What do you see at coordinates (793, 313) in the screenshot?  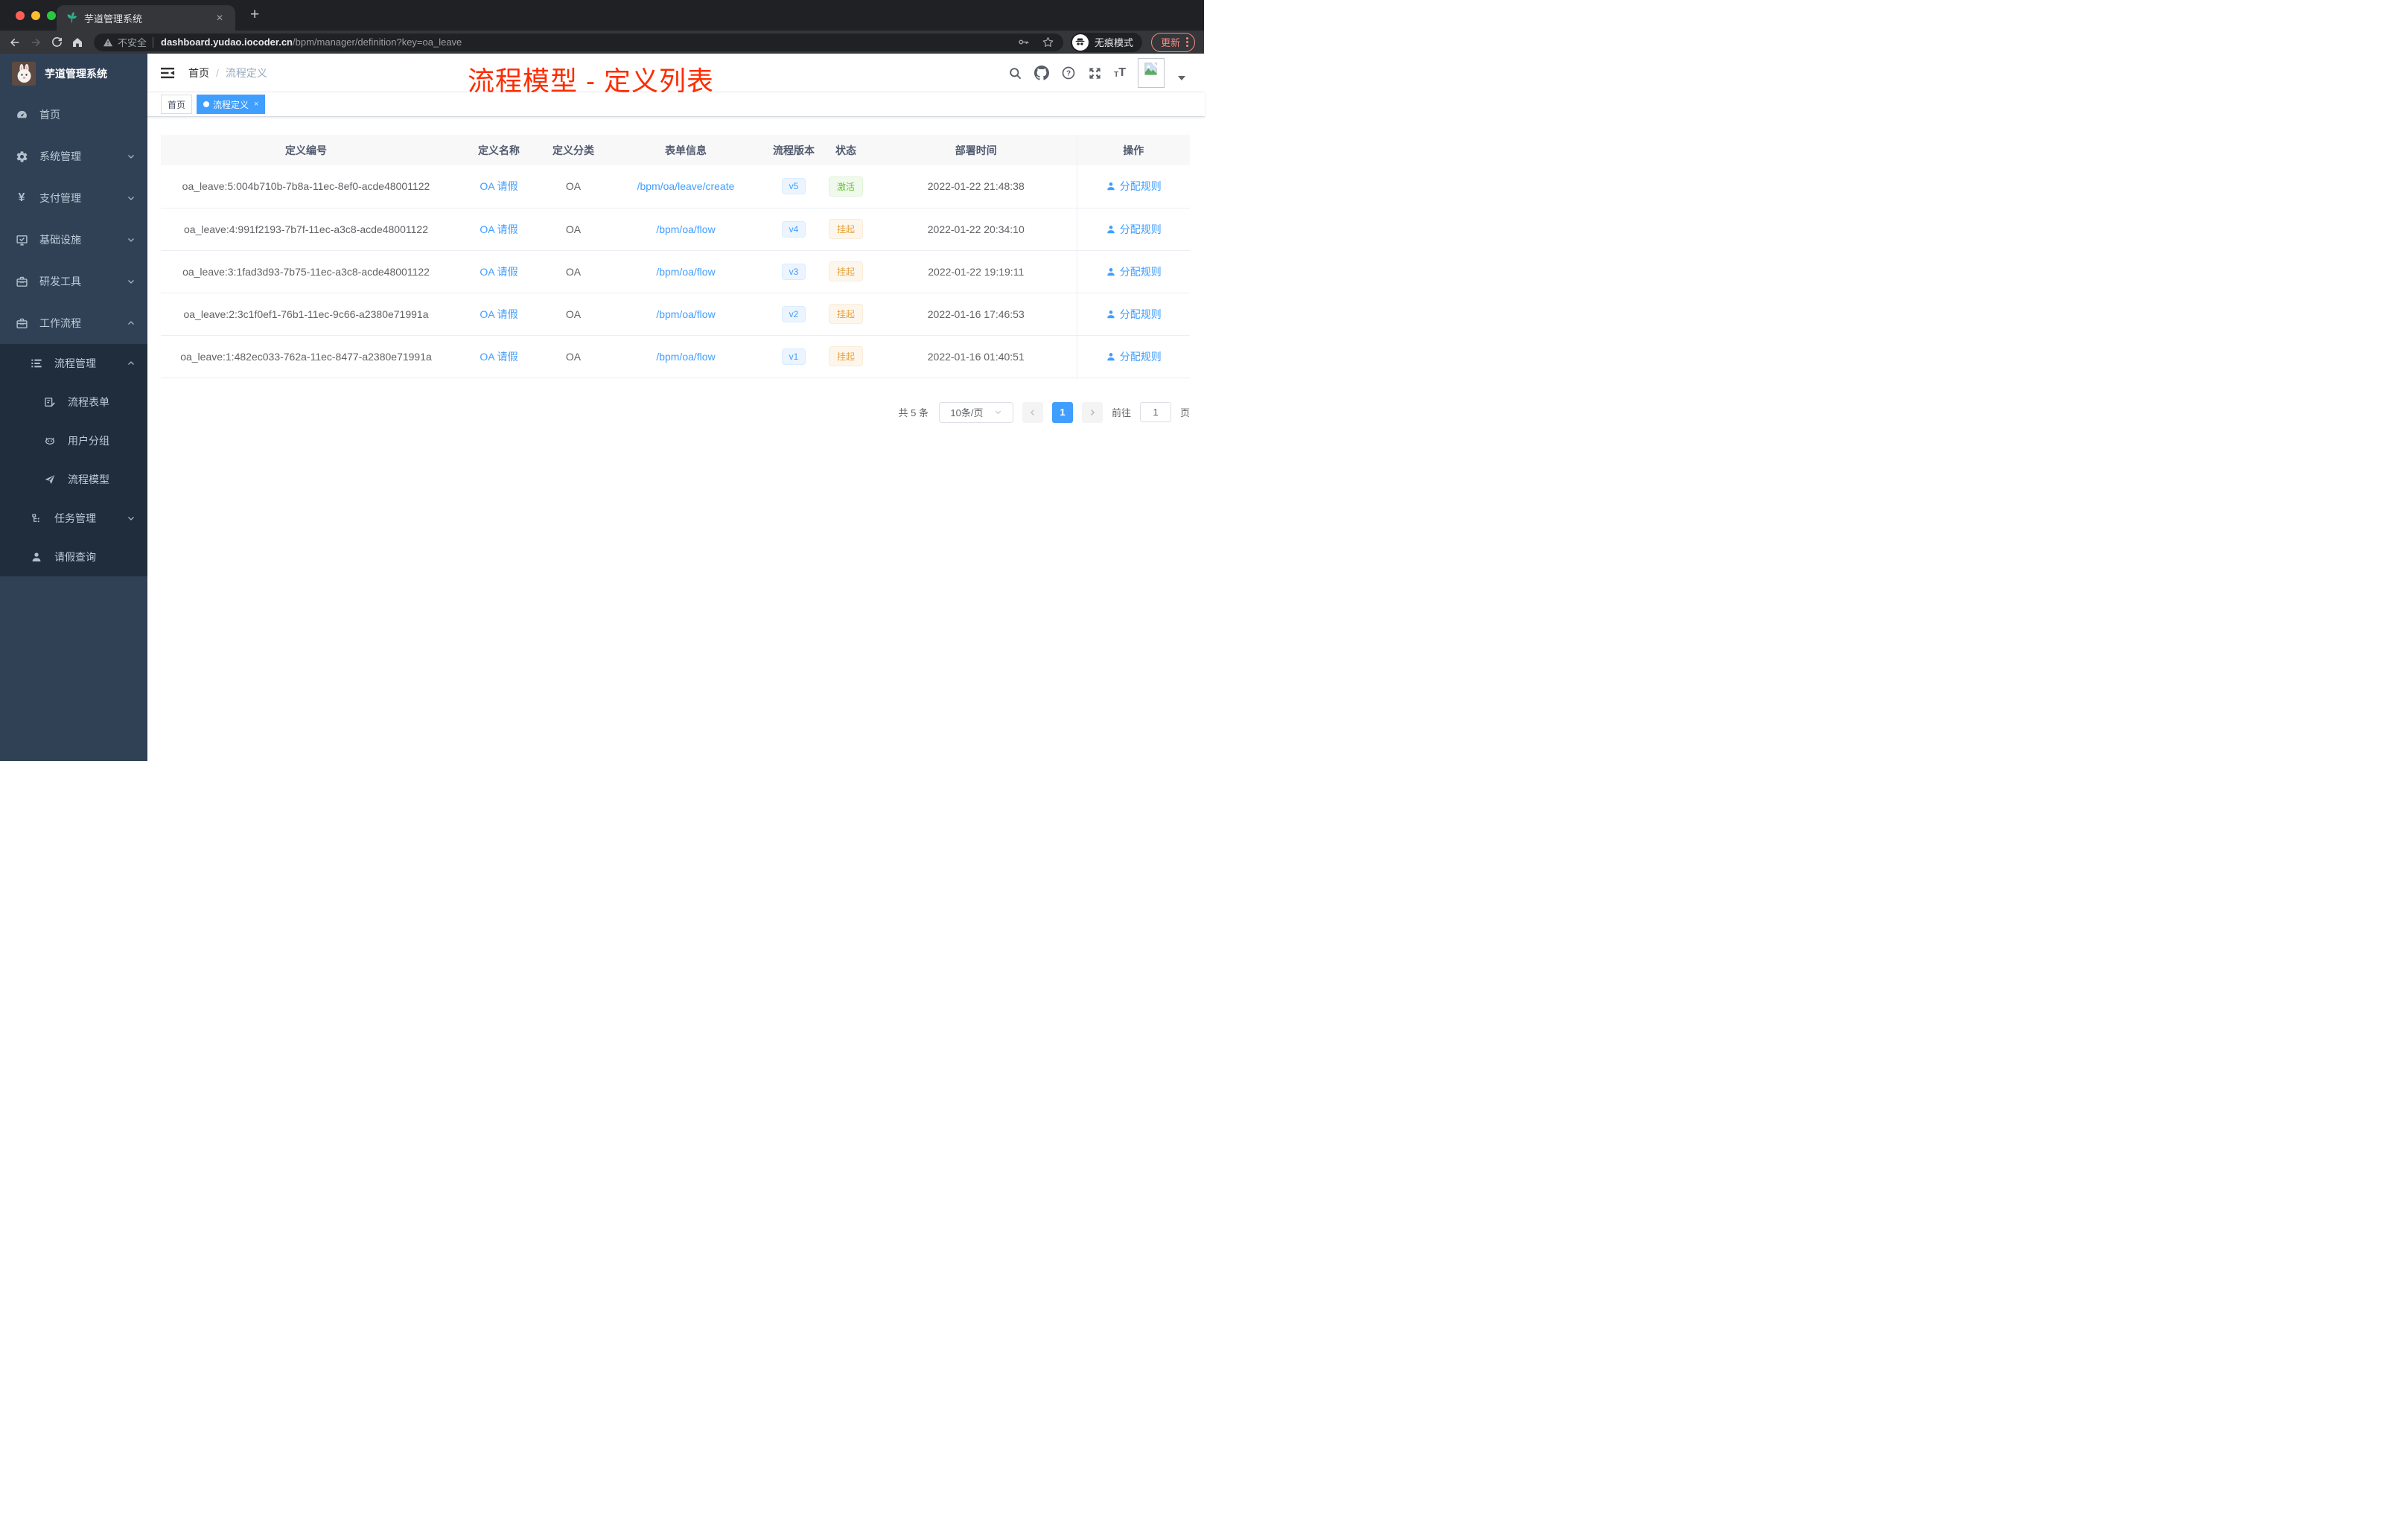 I see `version-badge: v2` at bounding box center [793, 313].